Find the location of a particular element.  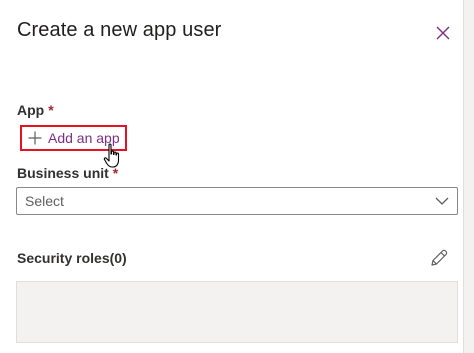

app-required-mark: * is located at coordinates (51, 110).